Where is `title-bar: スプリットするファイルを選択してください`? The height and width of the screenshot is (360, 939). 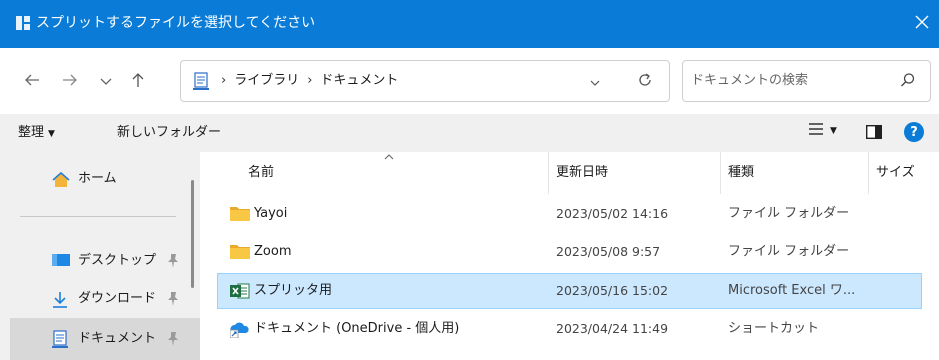 title-bar: スプリットするファイルを選択してください is located at coordinates (469, 24).